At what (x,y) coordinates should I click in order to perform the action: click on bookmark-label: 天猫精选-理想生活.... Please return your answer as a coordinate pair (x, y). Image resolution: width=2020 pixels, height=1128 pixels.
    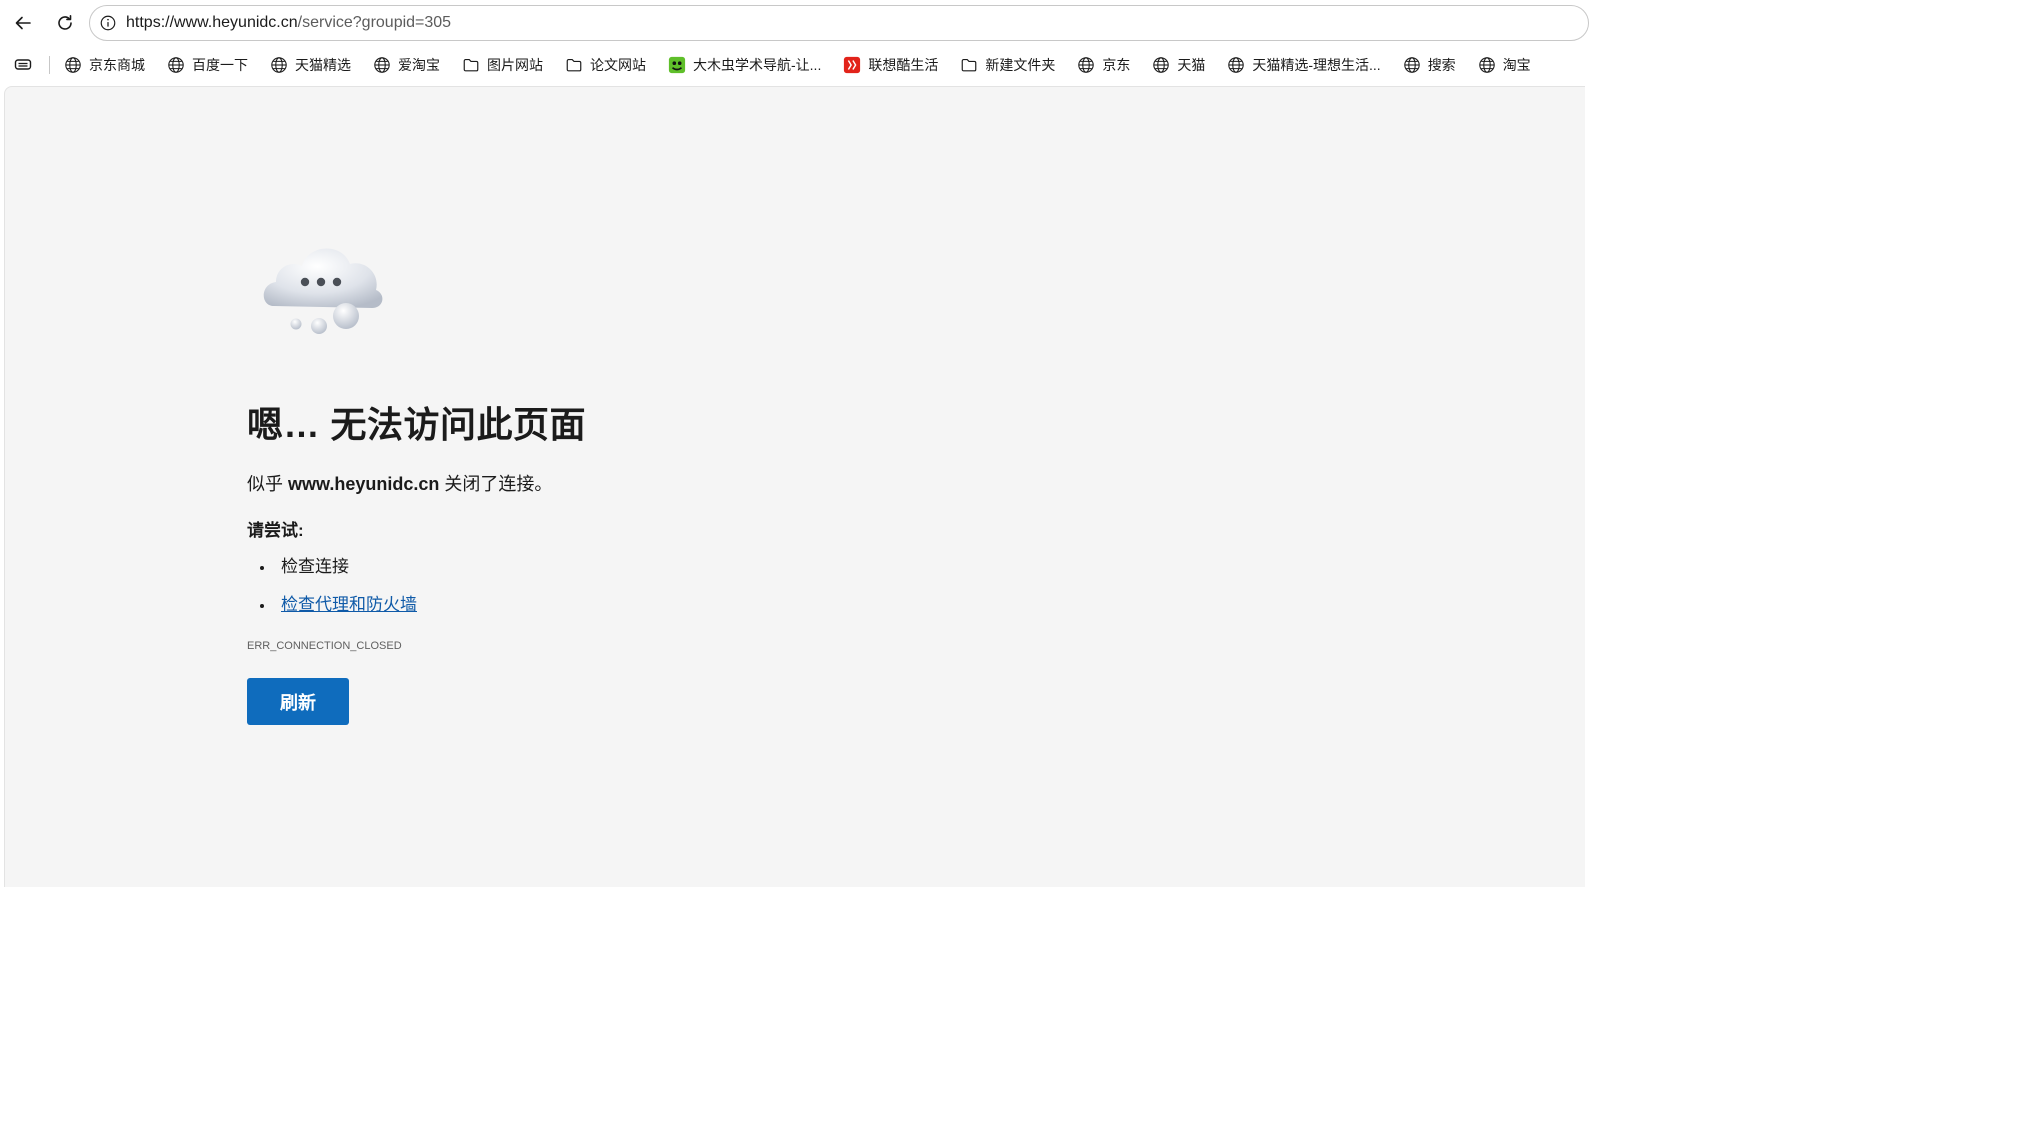
    Looking at the image, I should click on (1316, 65).